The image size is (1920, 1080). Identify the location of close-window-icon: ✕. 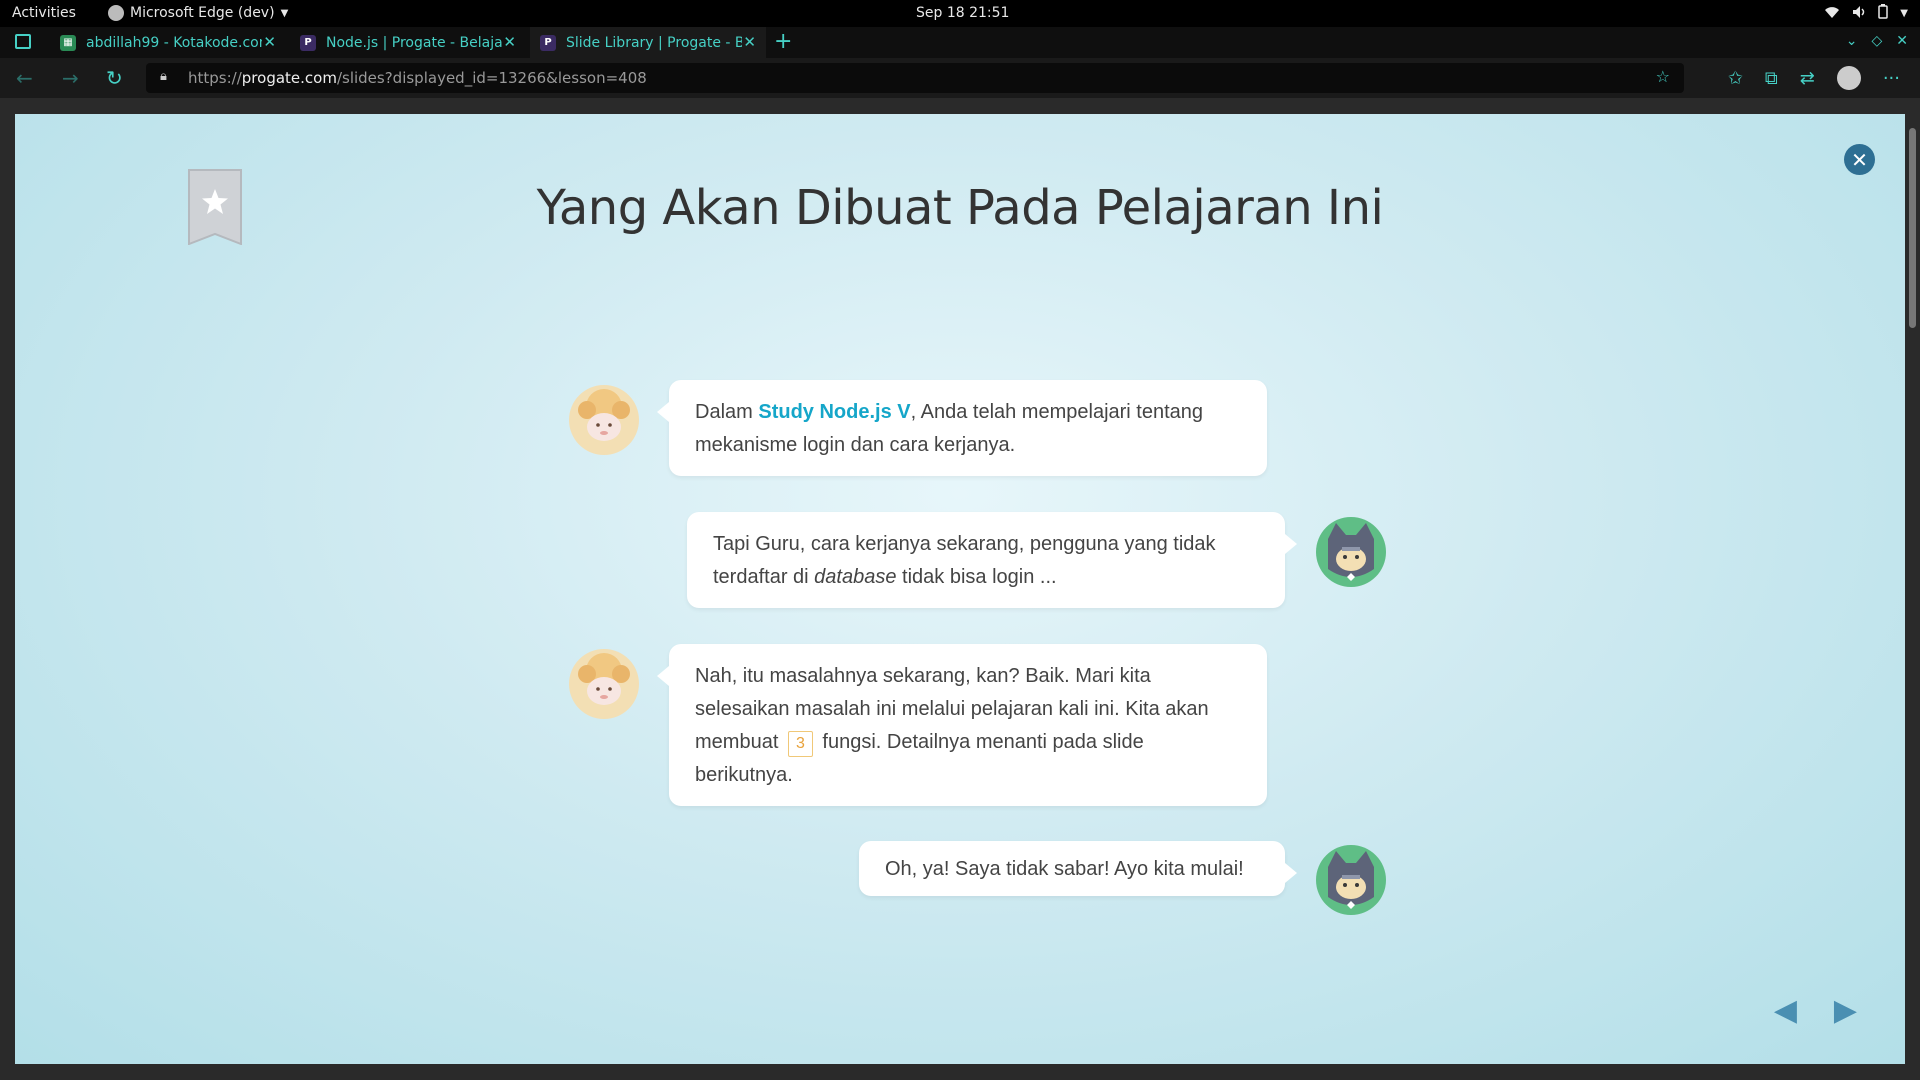
(1902, 41).